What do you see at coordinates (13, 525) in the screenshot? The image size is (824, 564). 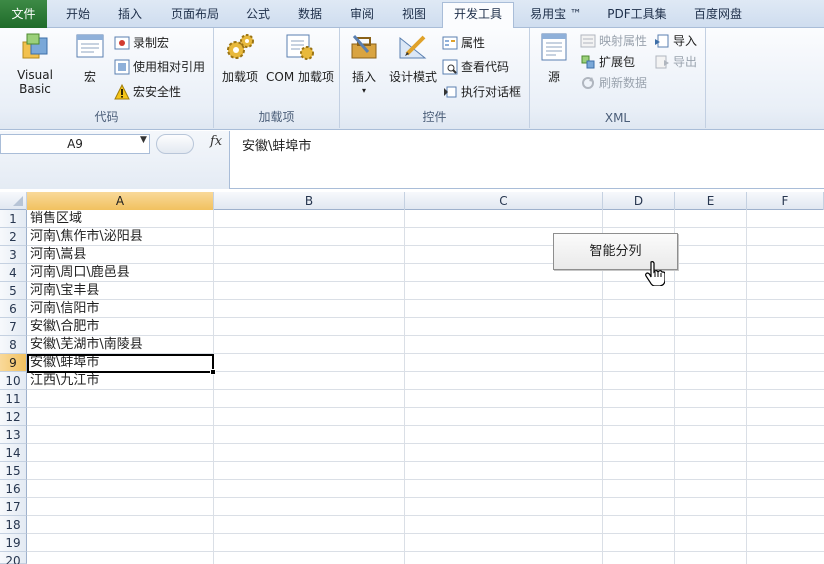 I see `row-header: 18` at bounding box center [13, 525].